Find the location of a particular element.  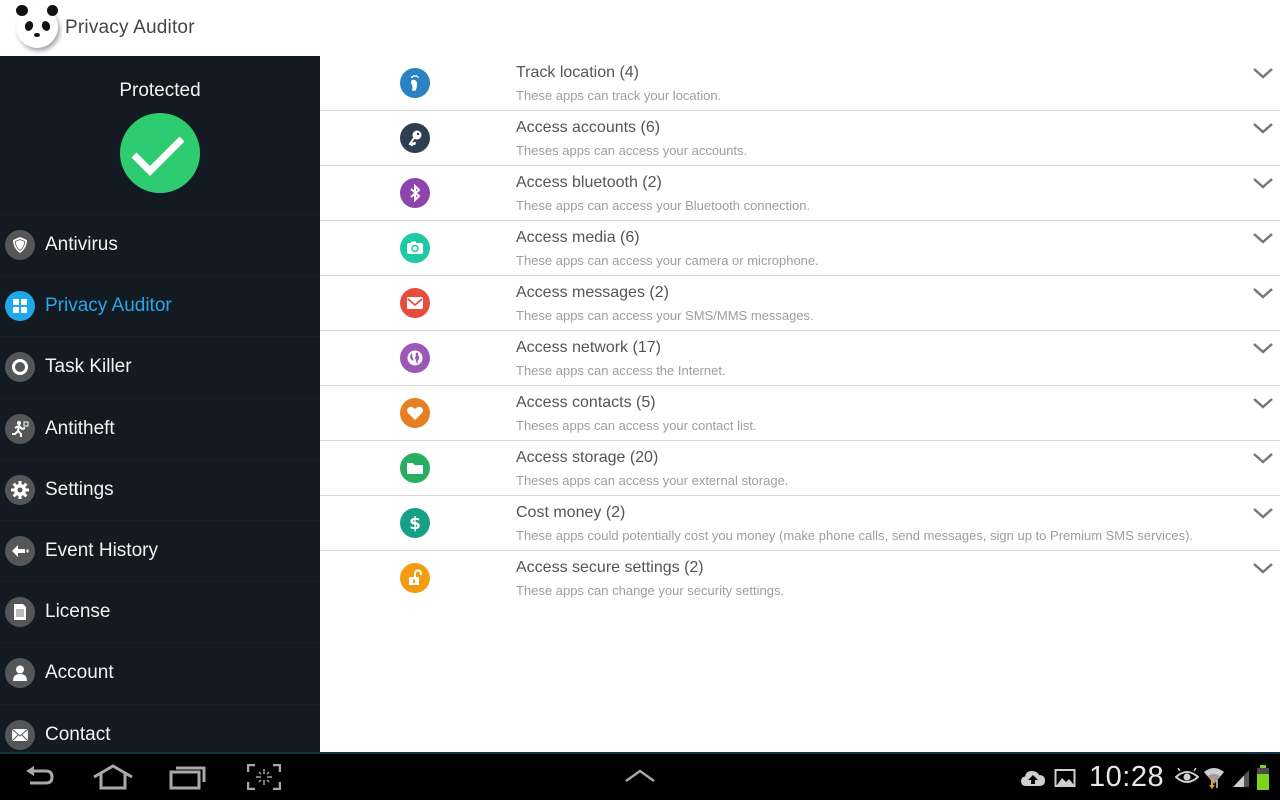

eye-icon is located at coordinates (1187, 775).